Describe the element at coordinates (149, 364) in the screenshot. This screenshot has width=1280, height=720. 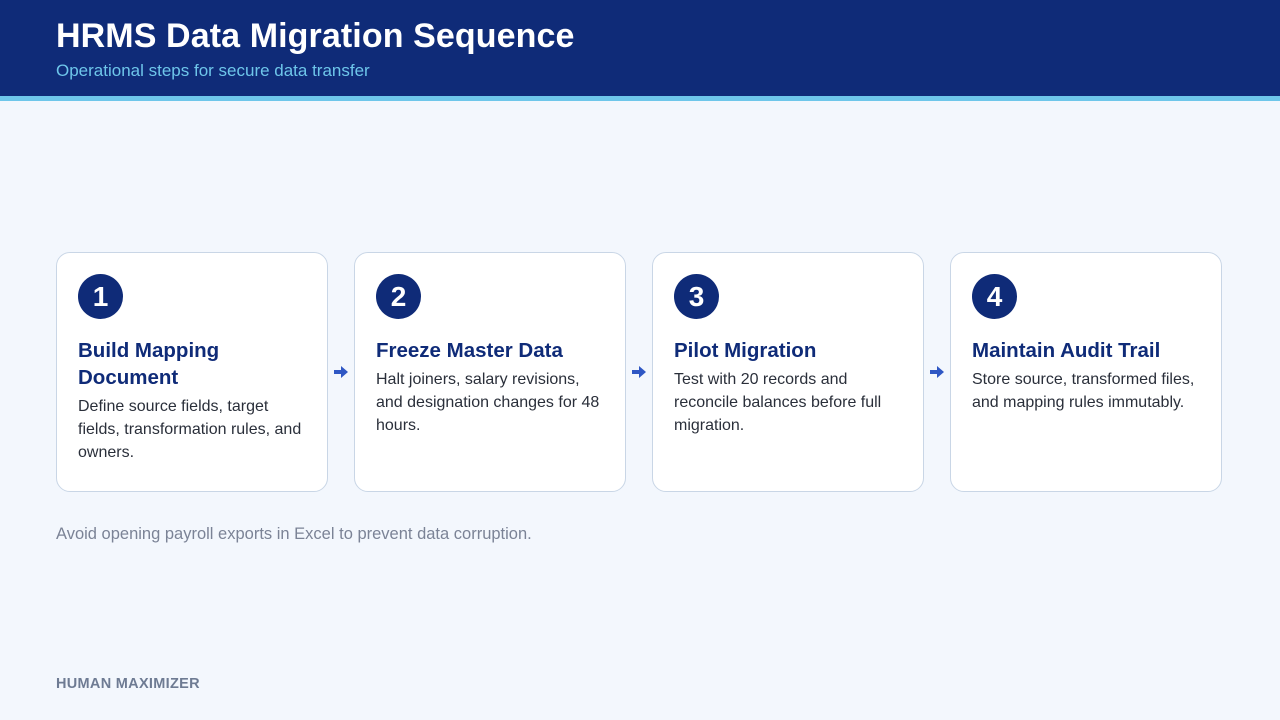
I see `step-title: Build Mapping Document` at that location.